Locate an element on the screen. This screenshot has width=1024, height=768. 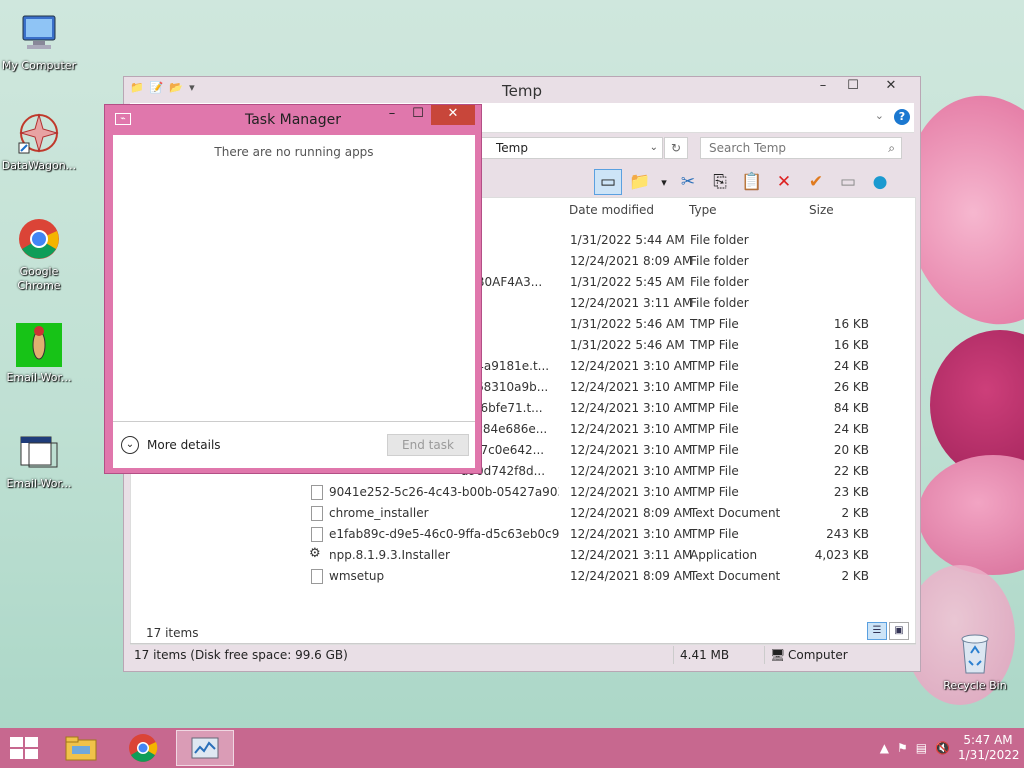
search-icon: ⌕ is located at coordinates (891, 148).